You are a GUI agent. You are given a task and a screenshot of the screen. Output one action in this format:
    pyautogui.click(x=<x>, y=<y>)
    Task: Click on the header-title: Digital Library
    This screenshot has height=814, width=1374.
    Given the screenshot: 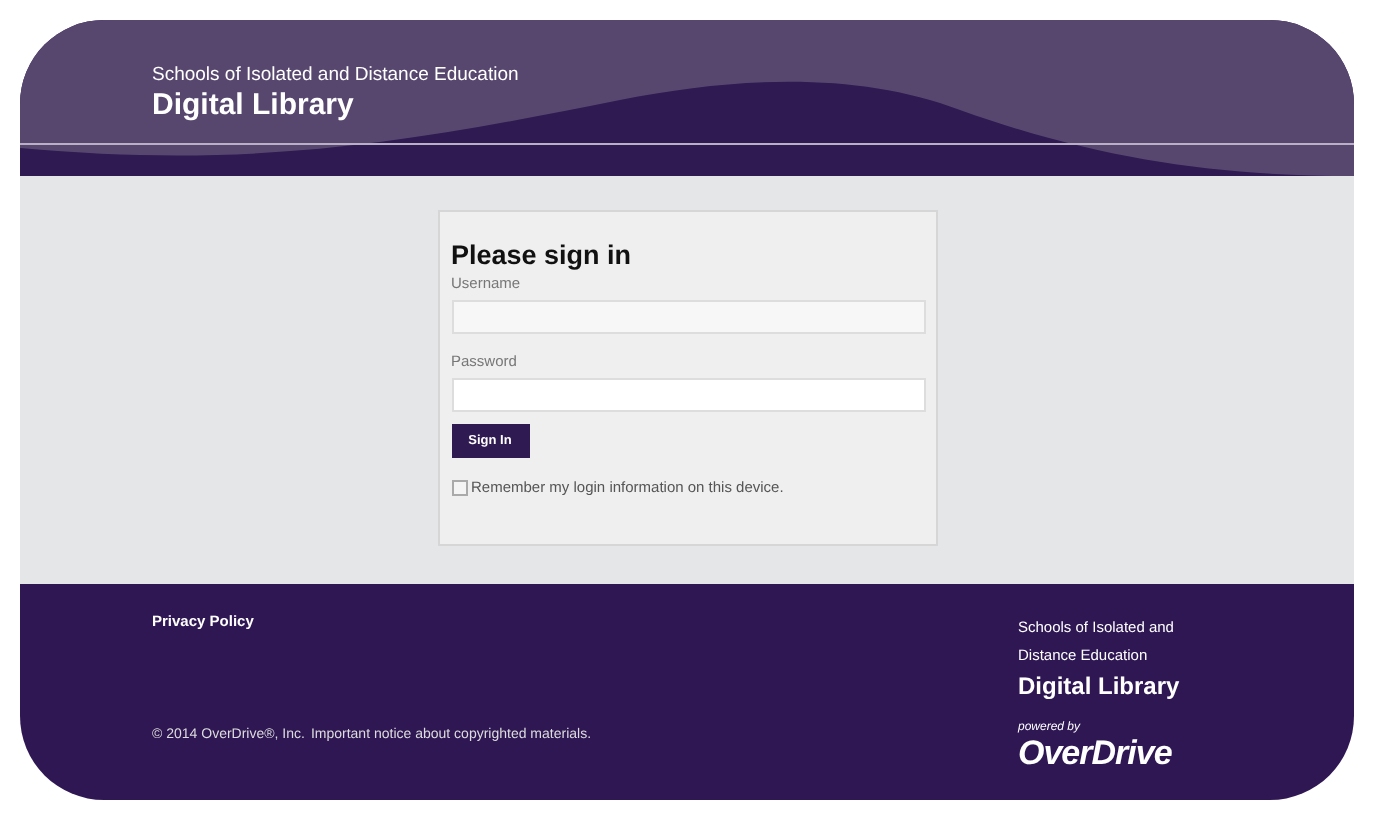 What is the action you would take?
    pyautogui.click(x=254, y=106)
    